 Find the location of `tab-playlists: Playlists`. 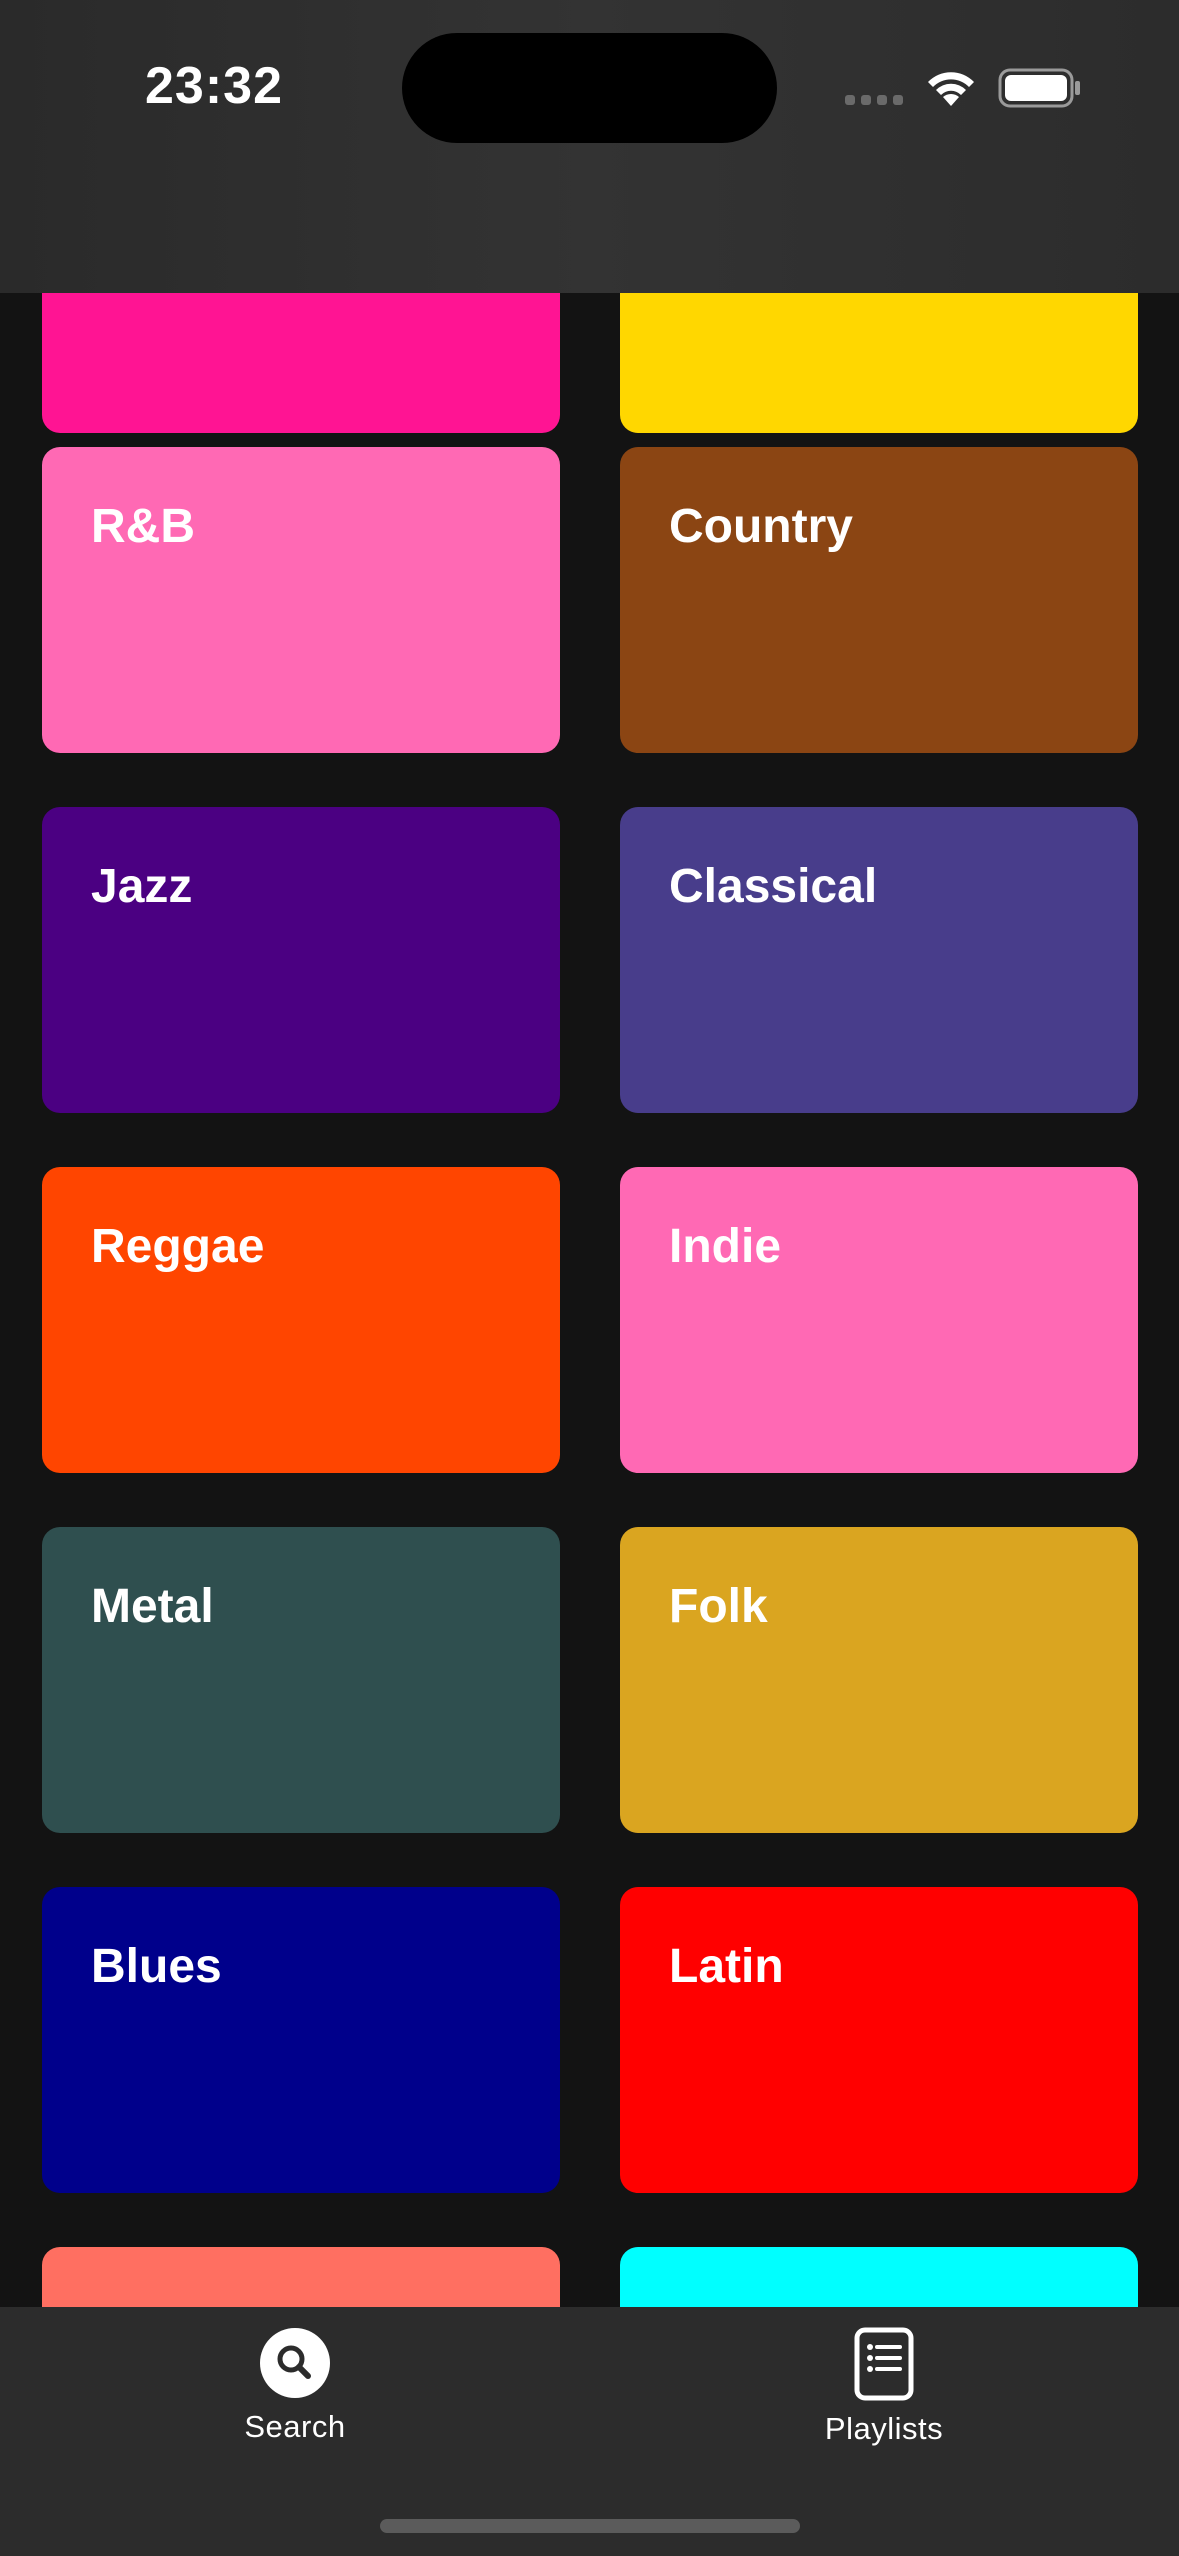

tab-playlists: Playlists is located at coordinates (884, 2402).